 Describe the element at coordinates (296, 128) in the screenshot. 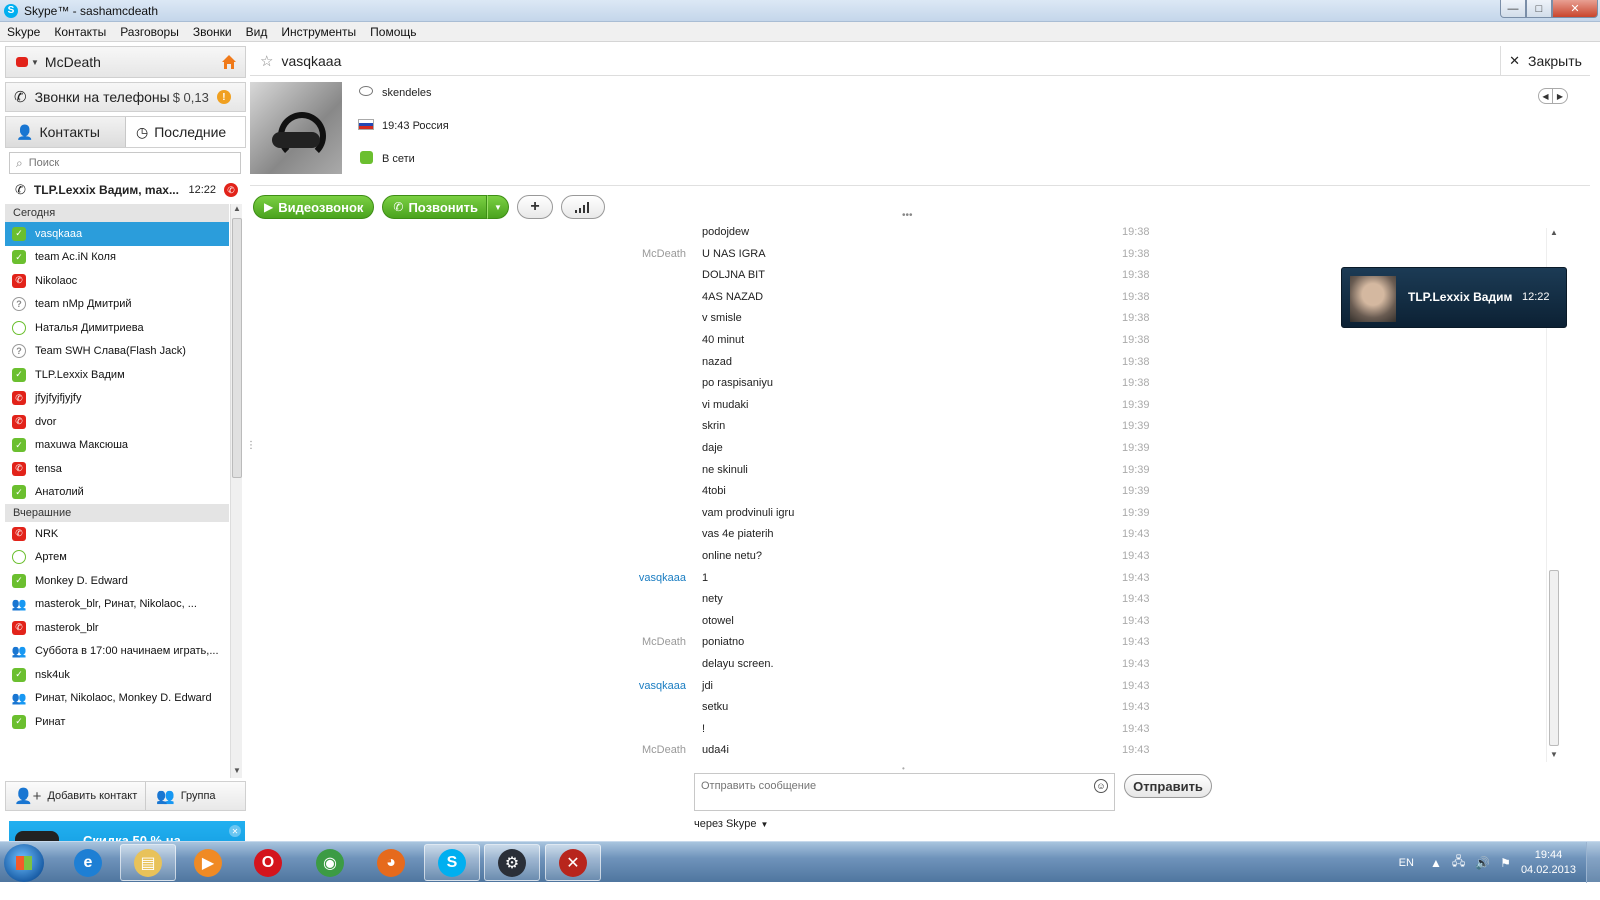

I see `contact-avatar` at that location.